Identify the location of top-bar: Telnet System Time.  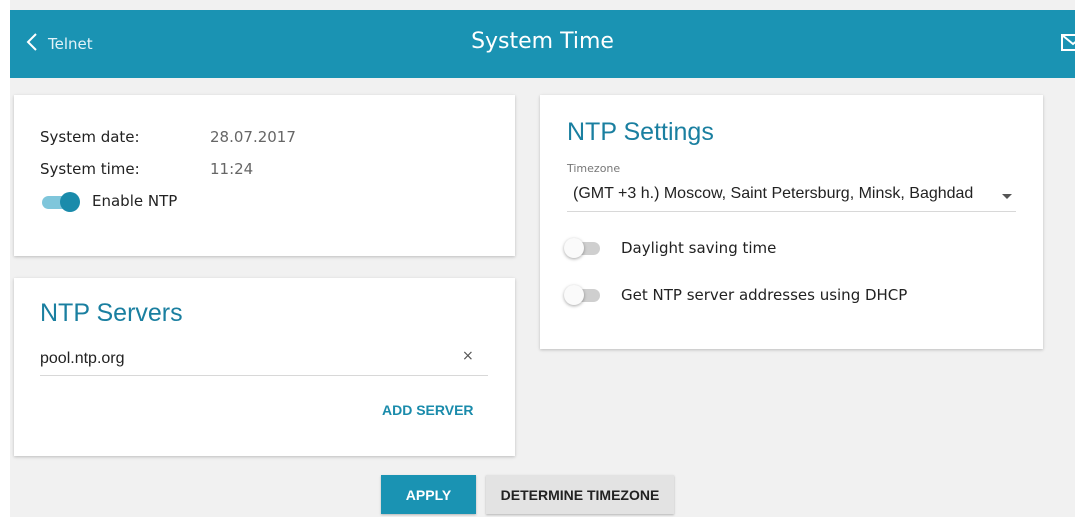
(542, 44).